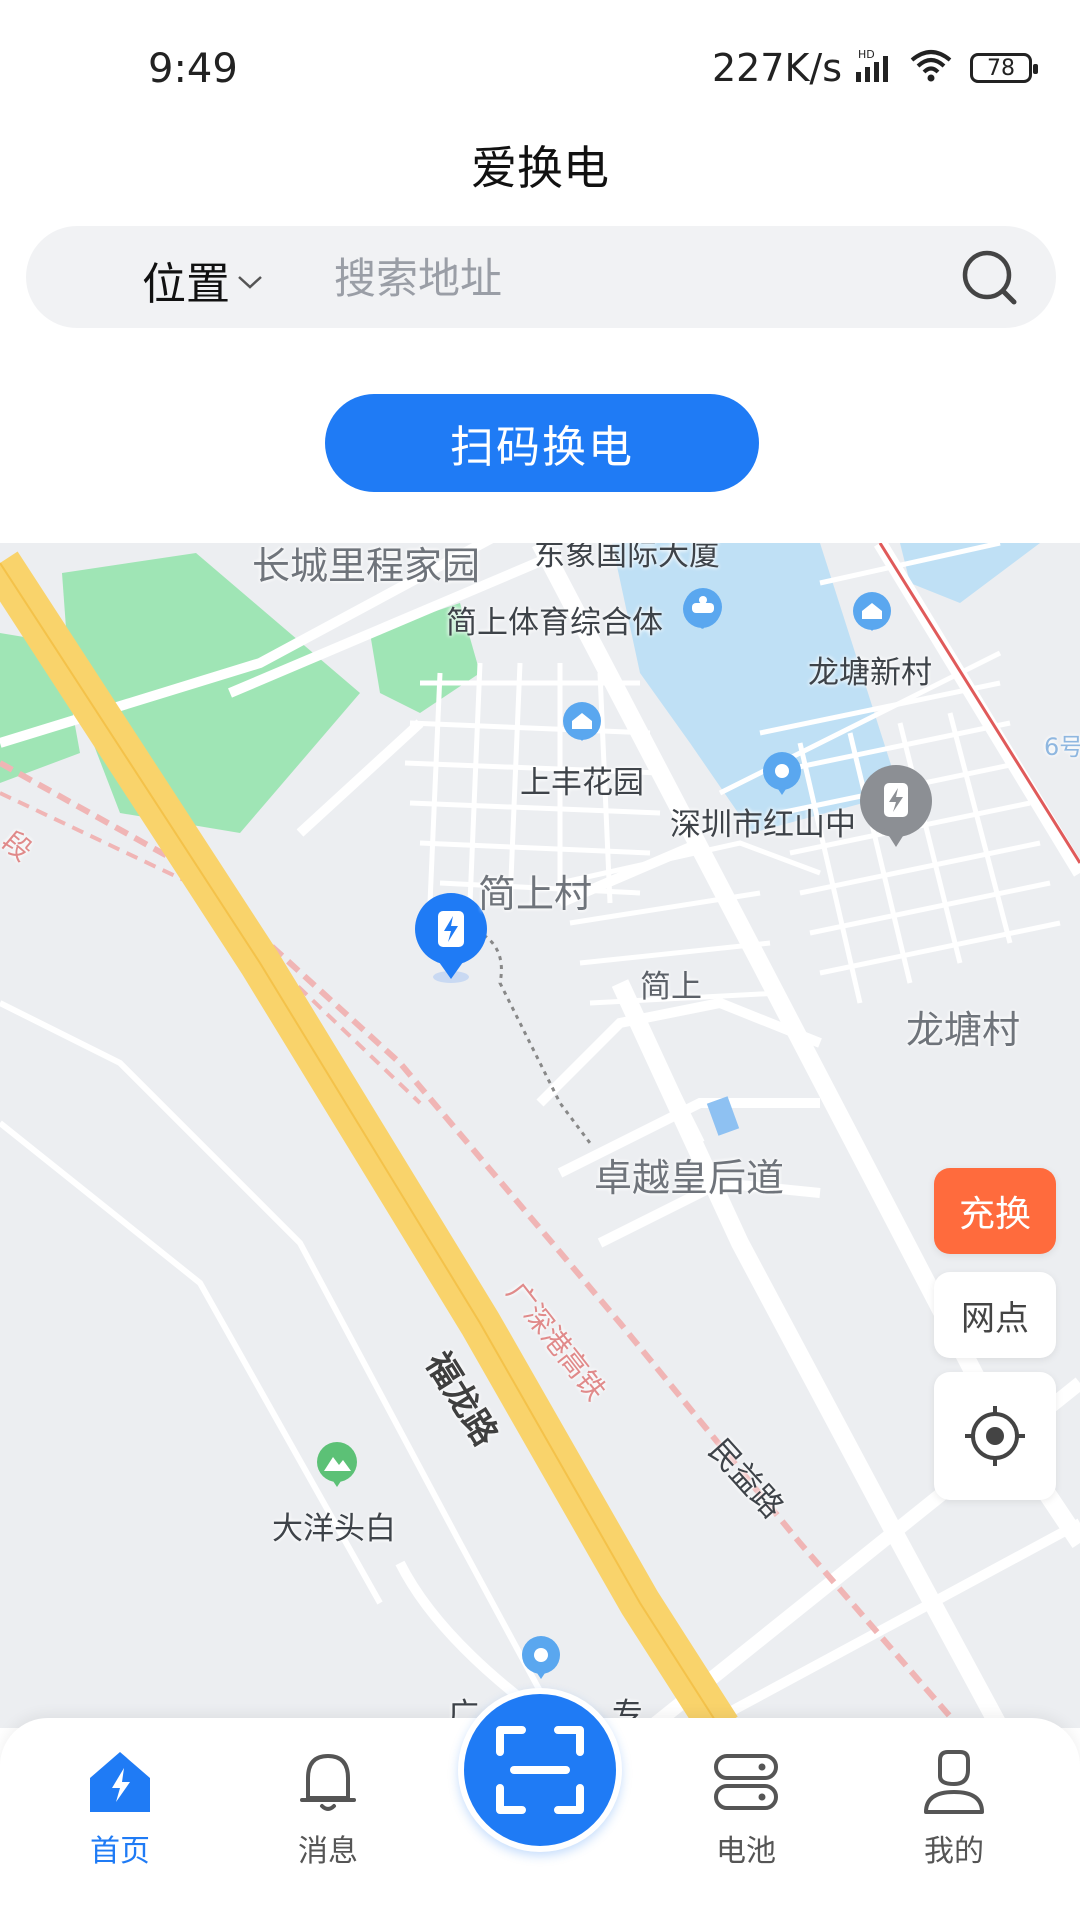  I want to click on map-label: 卓越皇后道, so click(689, 1178).